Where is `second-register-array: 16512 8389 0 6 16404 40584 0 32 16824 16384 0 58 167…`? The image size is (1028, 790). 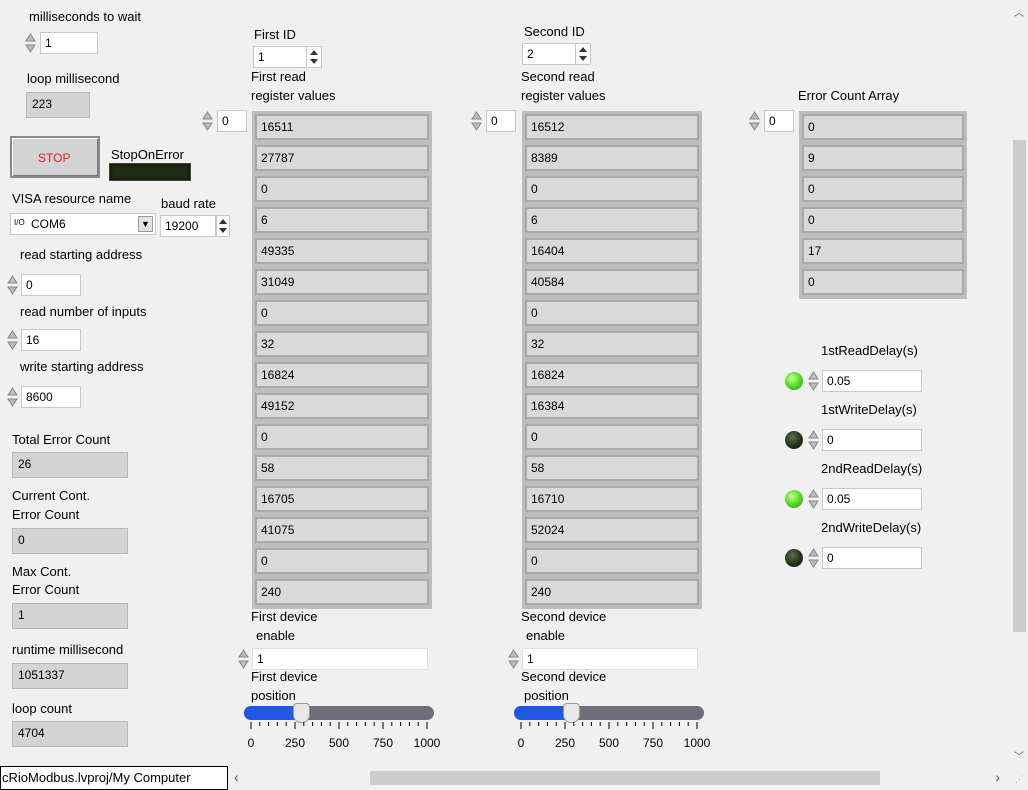
second-register-array: 16512 8389 0 6 16404 40584 0 32 16824 16384 0 58 167… is located at coordinates (612, 360).